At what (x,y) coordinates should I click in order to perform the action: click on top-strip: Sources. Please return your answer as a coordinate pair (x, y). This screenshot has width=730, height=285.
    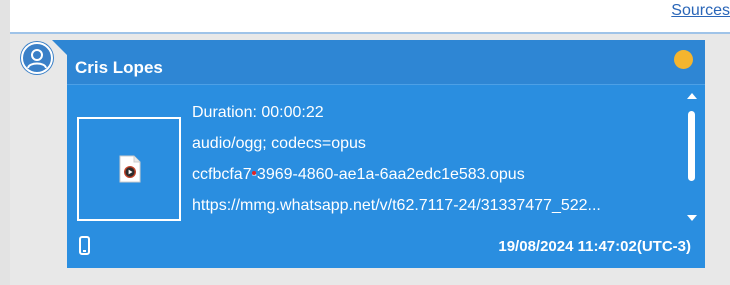
    Looking at the image, I should click on (370, 17).